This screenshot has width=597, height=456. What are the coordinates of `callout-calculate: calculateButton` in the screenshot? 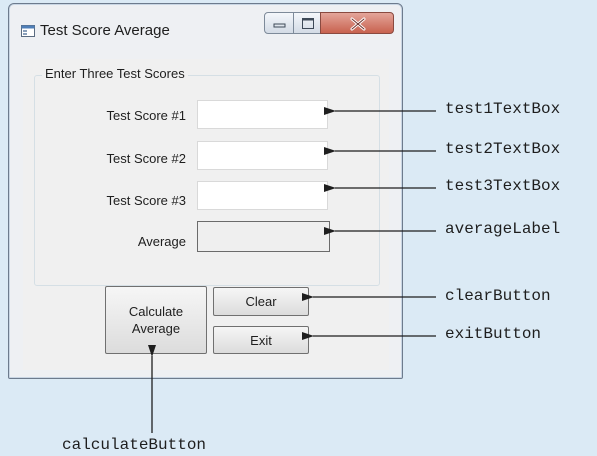 It's located at (134, 445).